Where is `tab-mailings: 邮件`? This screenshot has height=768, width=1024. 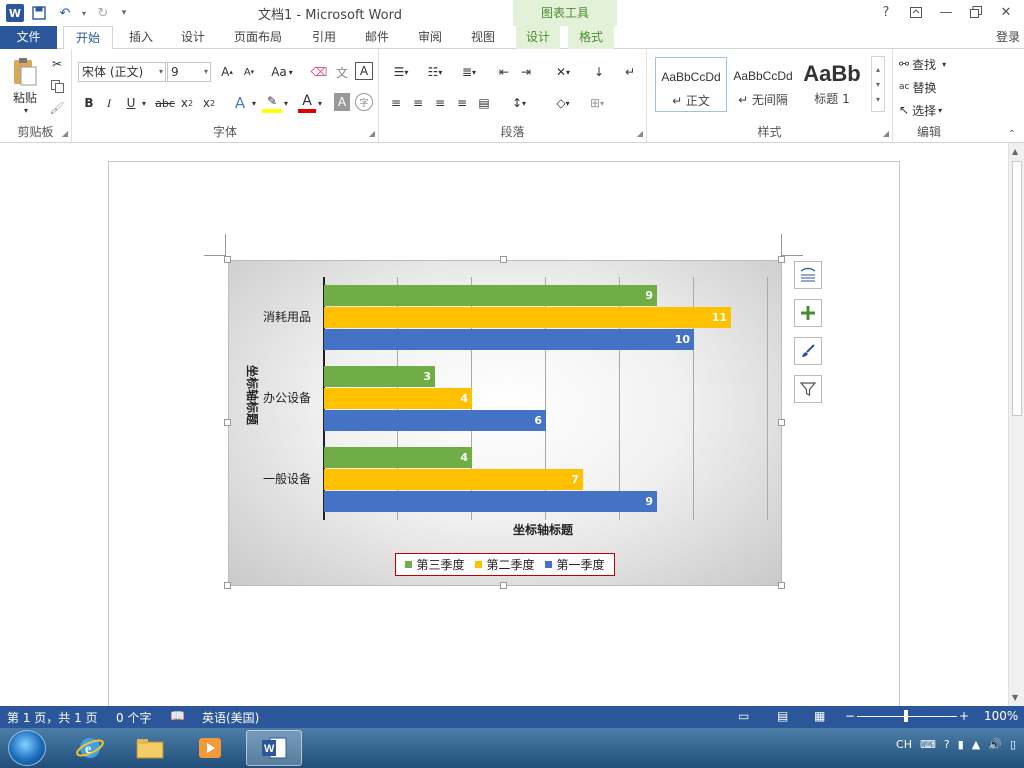
tab-mailings: 邮件 is located at coordinates (377, 37).